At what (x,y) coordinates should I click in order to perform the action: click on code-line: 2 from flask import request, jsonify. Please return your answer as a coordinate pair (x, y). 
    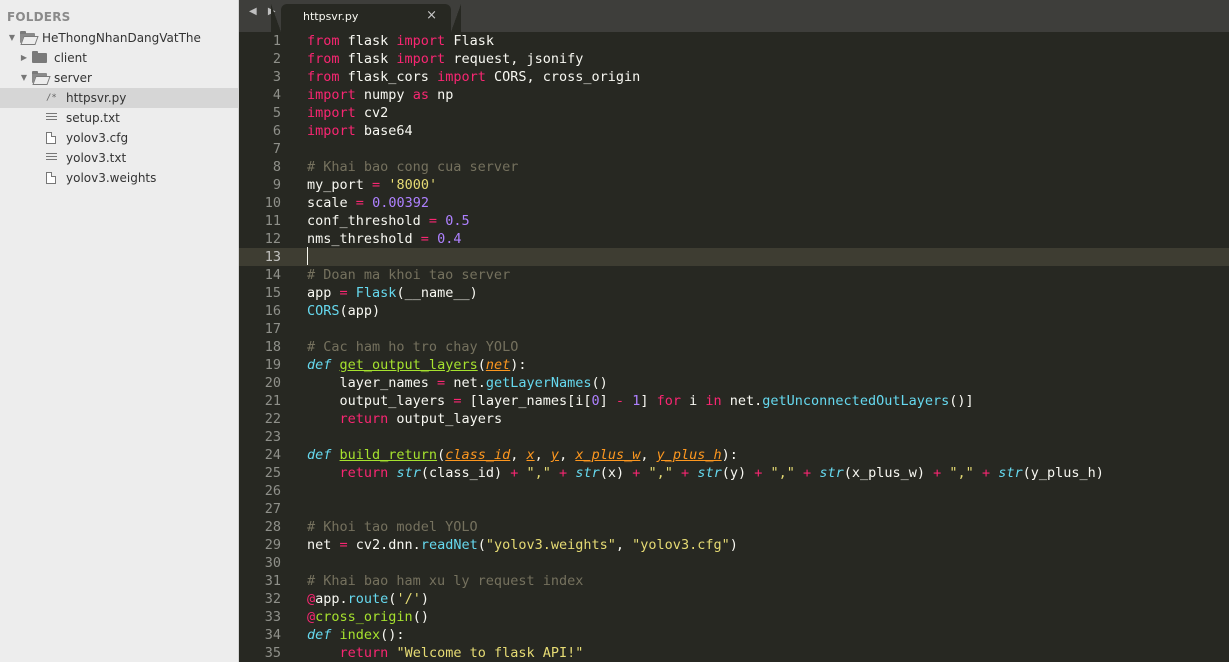
    Looking at the image, I should click on (734, 59).